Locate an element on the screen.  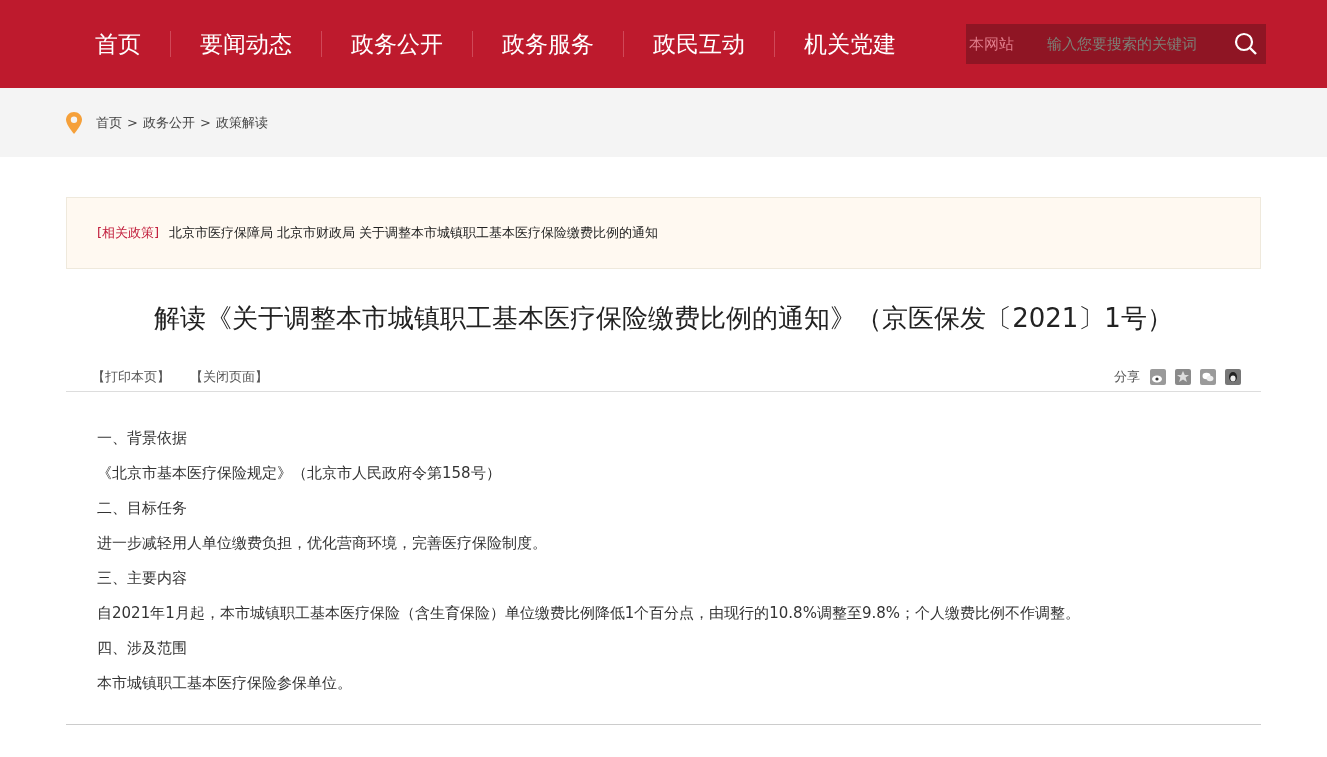
nav-link: 政务服务 is located at coordinates (548, 44).